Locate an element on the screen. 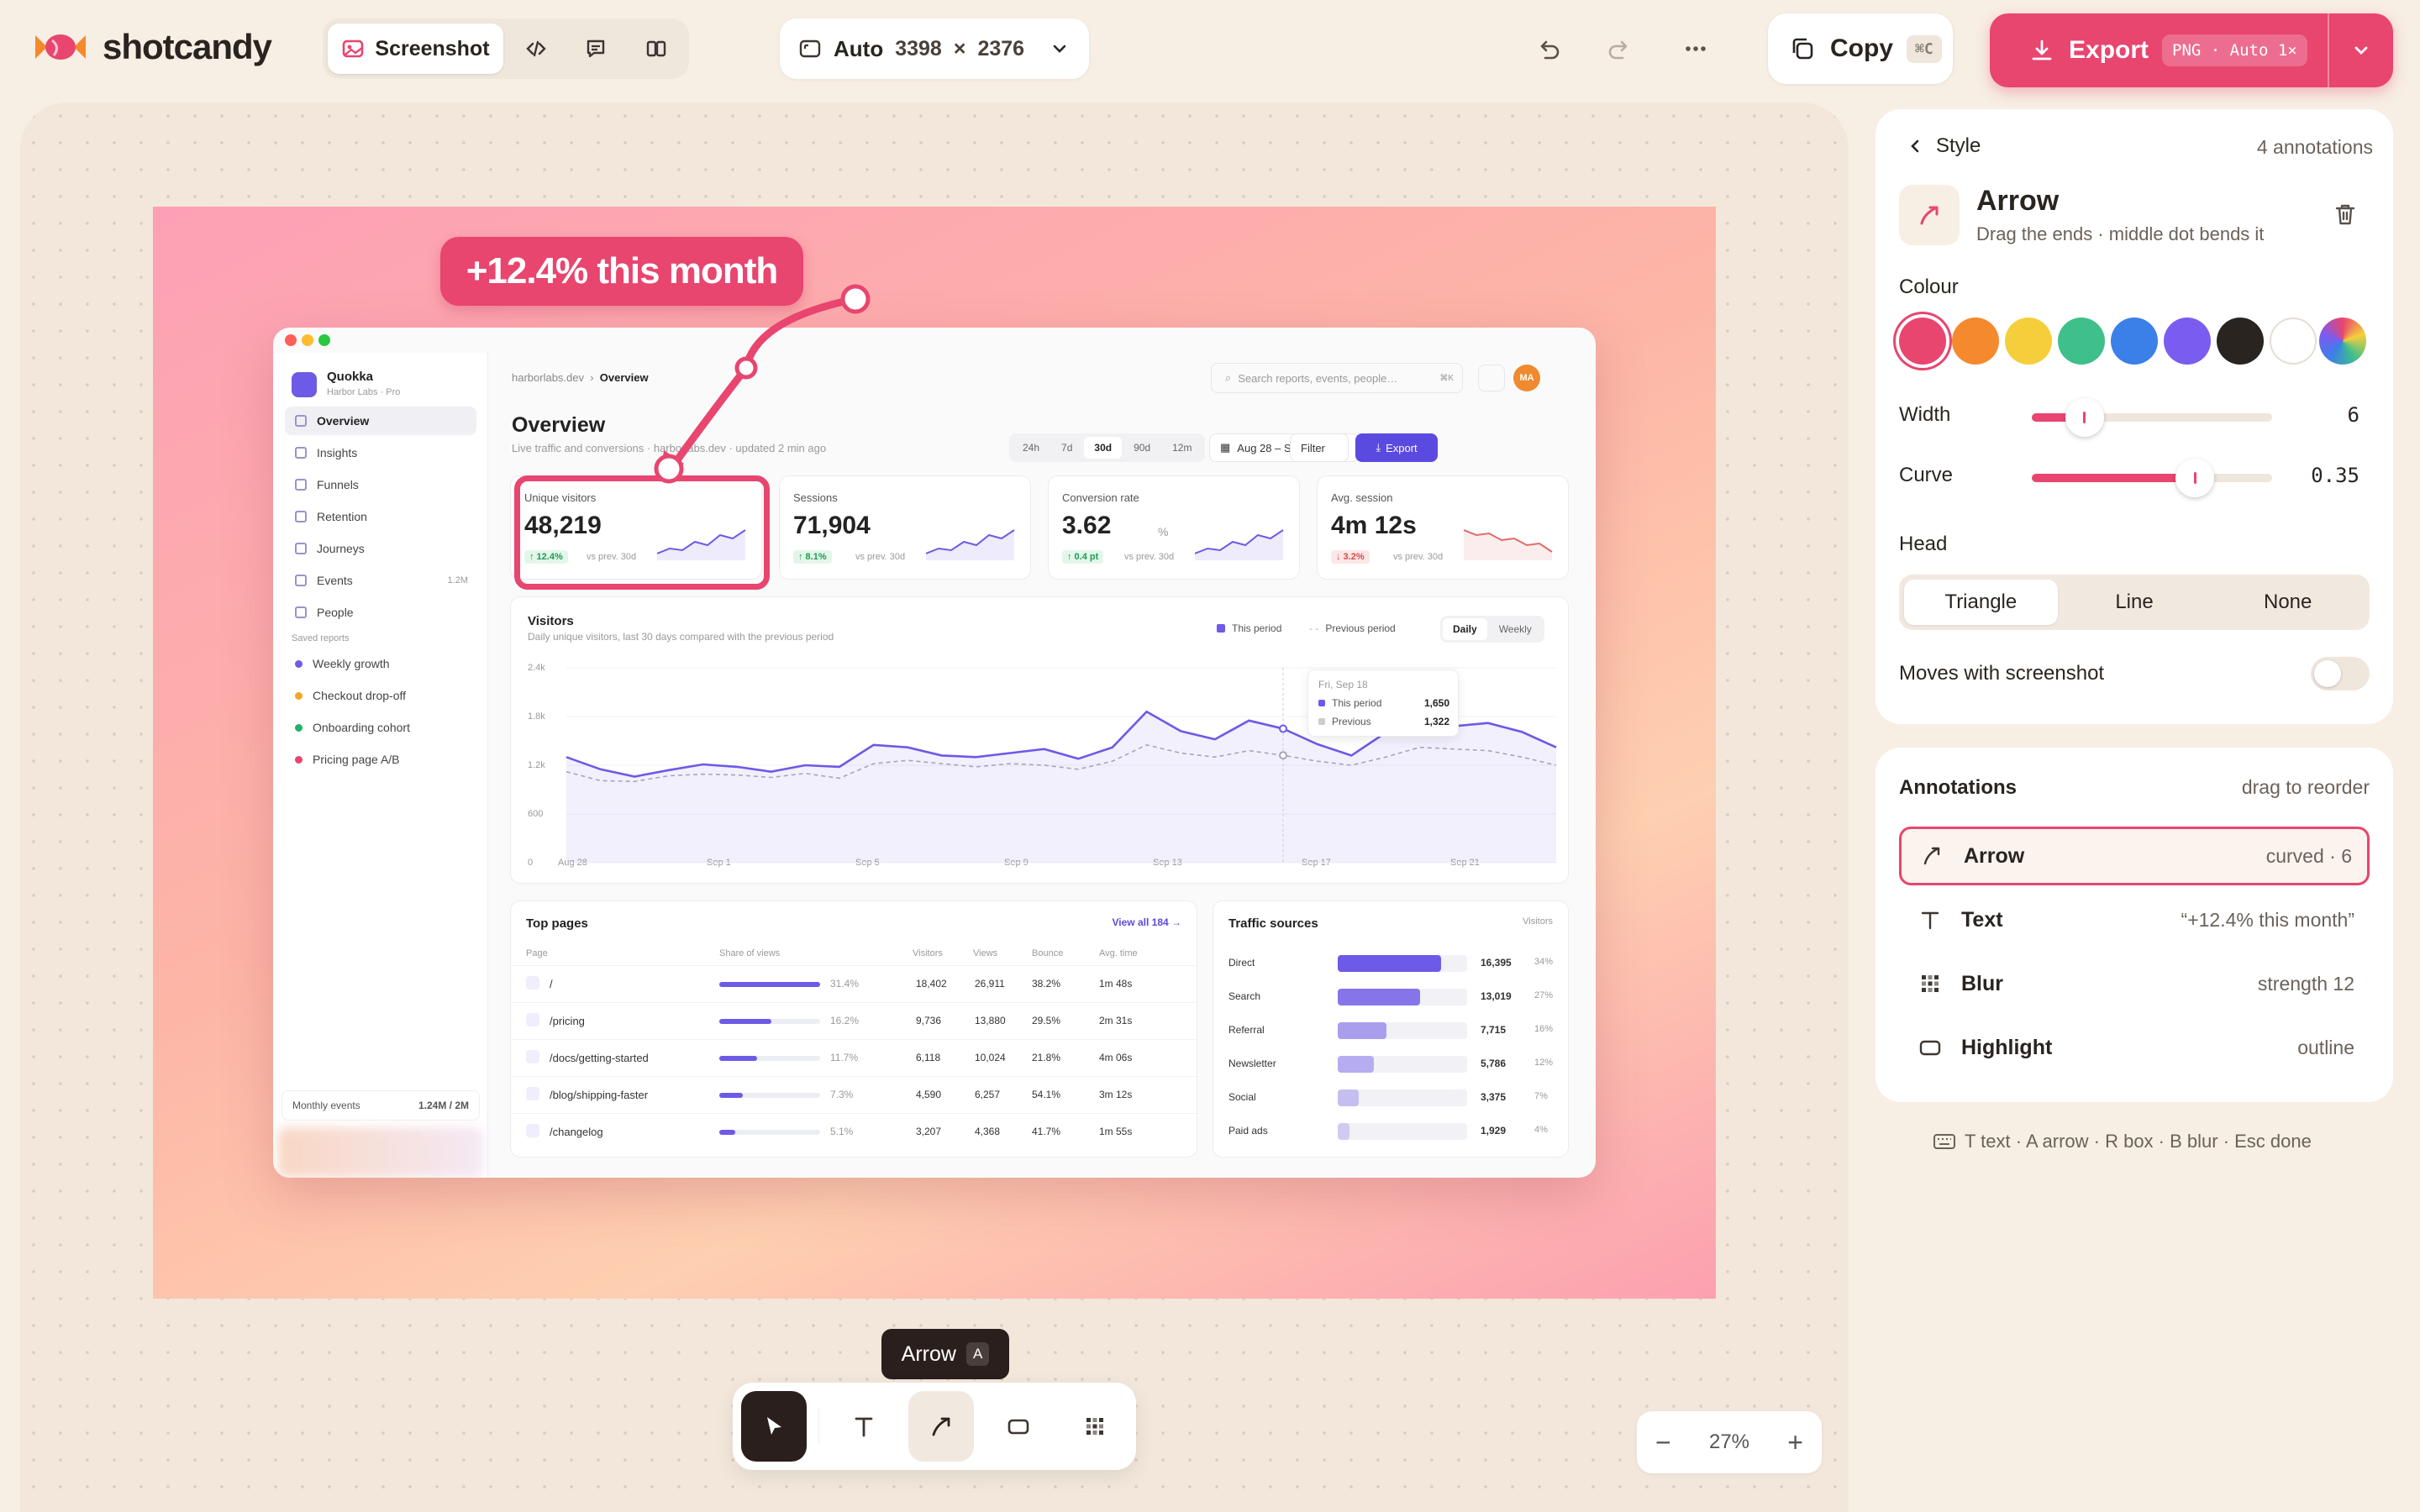 Image resolution: width=2420 pixels, height=1512 pixels. workspace-logo is located at coordinates (304, 384).